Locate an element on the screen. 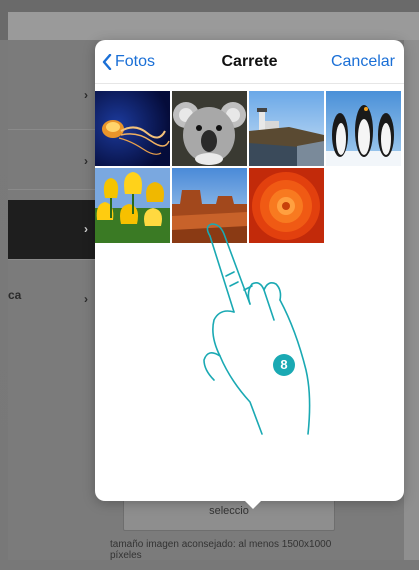 This screenshot has height=570, width=419. photo-thumbnail-desert is located at coordinates (209, 205).